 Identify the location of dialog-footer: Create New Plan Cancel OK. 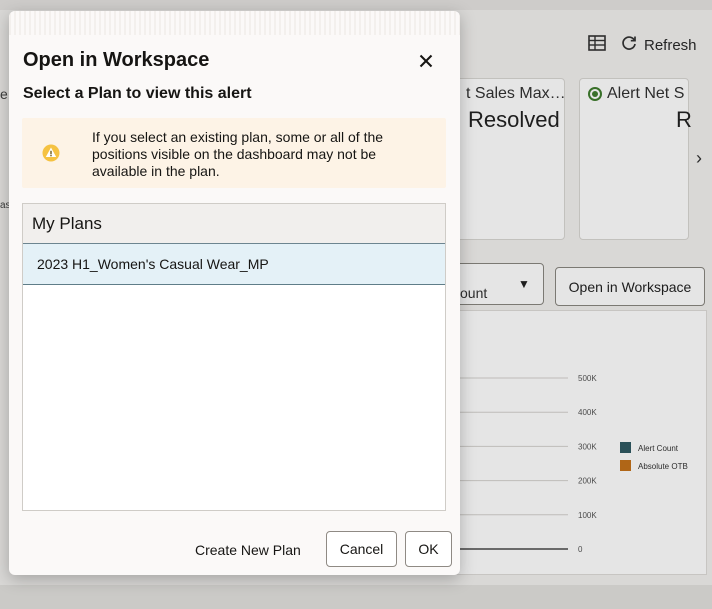
(234, 550).